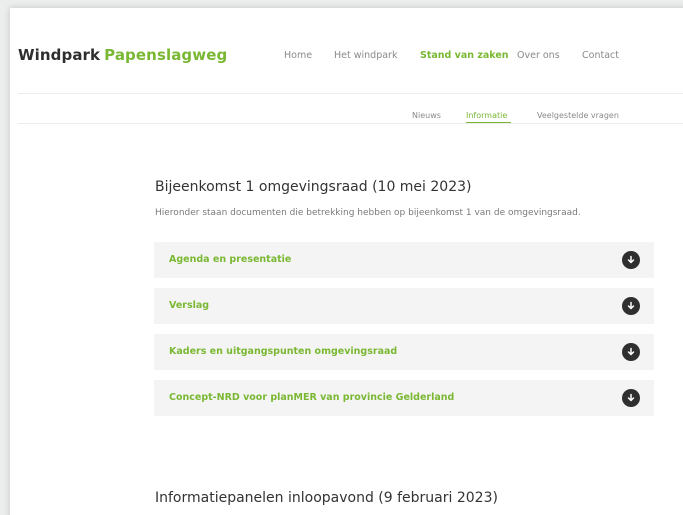 The height and width of the screenshot is (515, 683). What do you see at coordinates (464, 55) in the screenshot?
I see `nav-stand-van-zaken: Stand van zaken` at bounding box center [464, 55].